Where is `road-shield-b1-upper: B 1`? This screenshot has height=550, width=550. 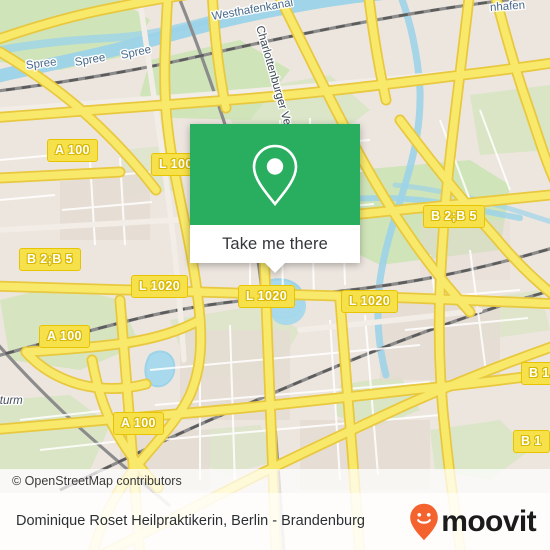 road-shield-b1-upper: B 1 is located at coordinates (535, 373).